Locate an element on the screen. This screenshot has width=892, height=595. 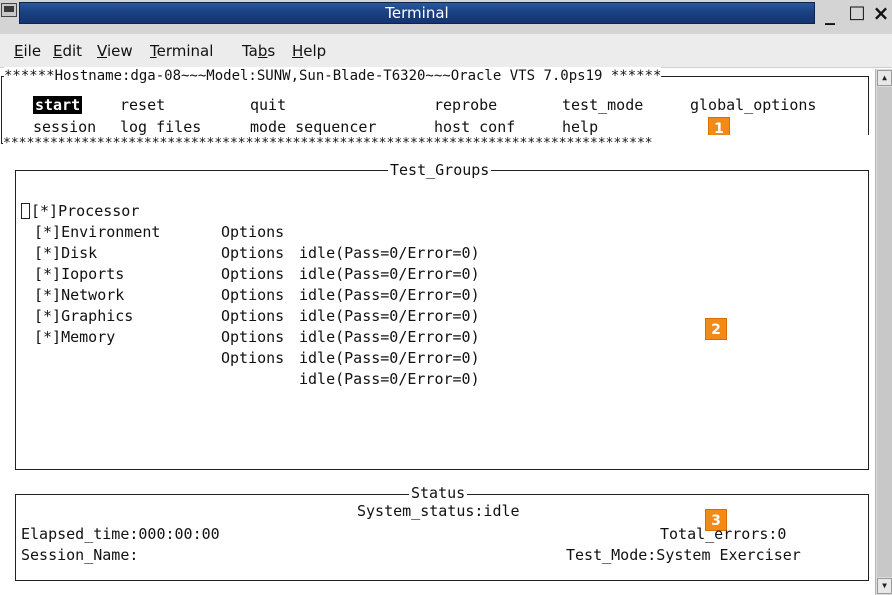
callout-badge-2: 2 is located at coordinates (716, 329).